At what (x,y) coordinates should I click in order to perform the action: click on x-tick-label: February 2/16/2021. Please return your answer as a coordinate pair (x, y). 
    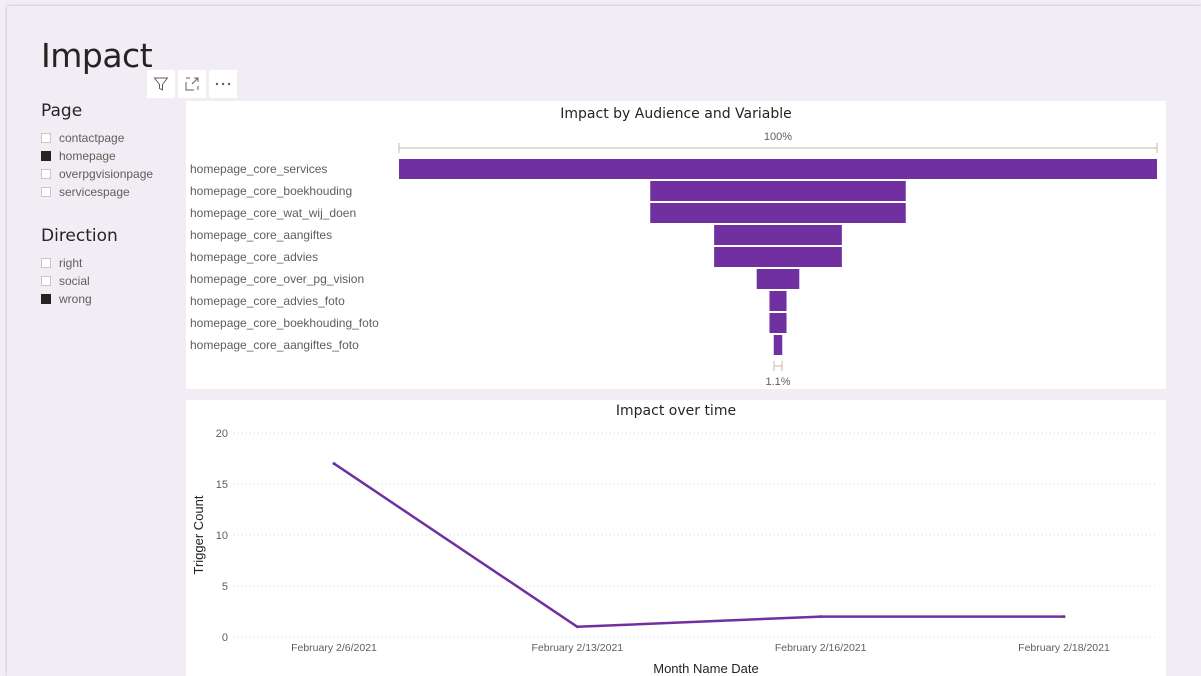
    Looking at the image, I should click on (821, 648).